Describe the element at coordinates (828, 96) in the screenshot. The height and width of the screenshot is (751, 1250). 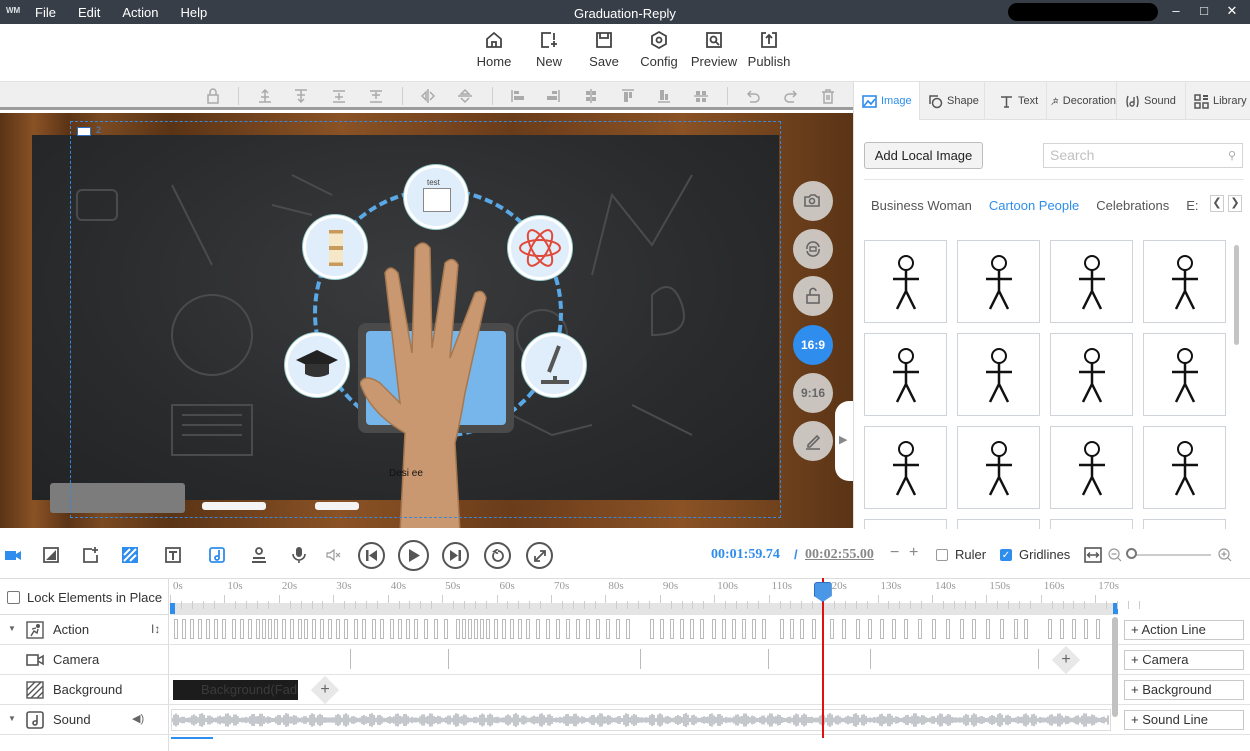
I see `delete-icon` at that location.